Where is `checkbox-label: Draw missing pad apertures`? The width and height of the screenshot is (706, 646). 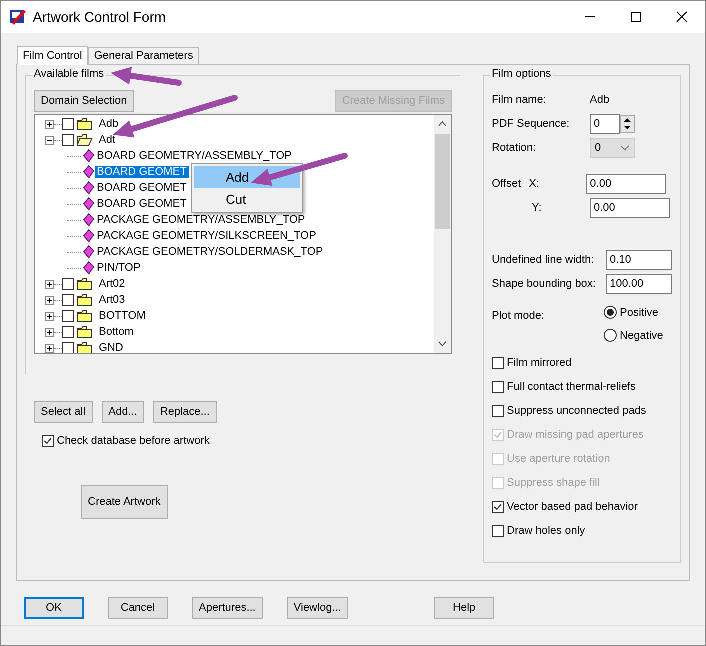
checkbox-label: Draw missing pad apertures is located at coordinates (575, 435).